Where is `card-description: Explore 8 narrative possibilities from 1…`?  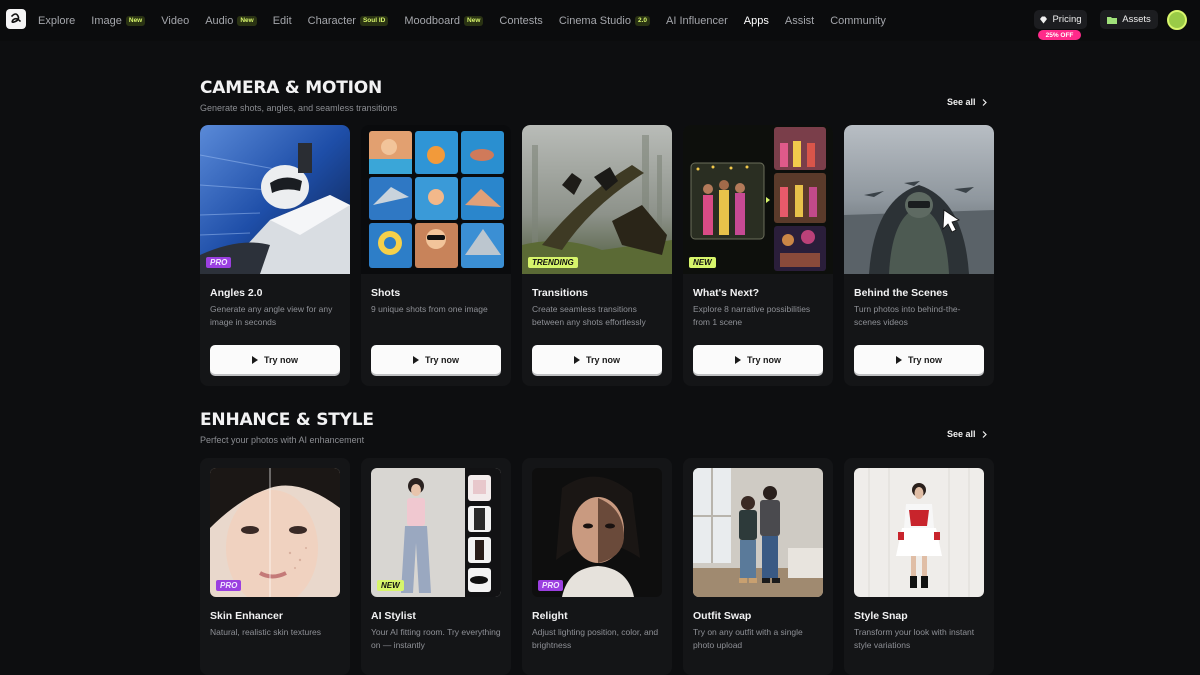 card-description: Explore 8 narrative possibilities from 1… is located at coordinates (752, 315).